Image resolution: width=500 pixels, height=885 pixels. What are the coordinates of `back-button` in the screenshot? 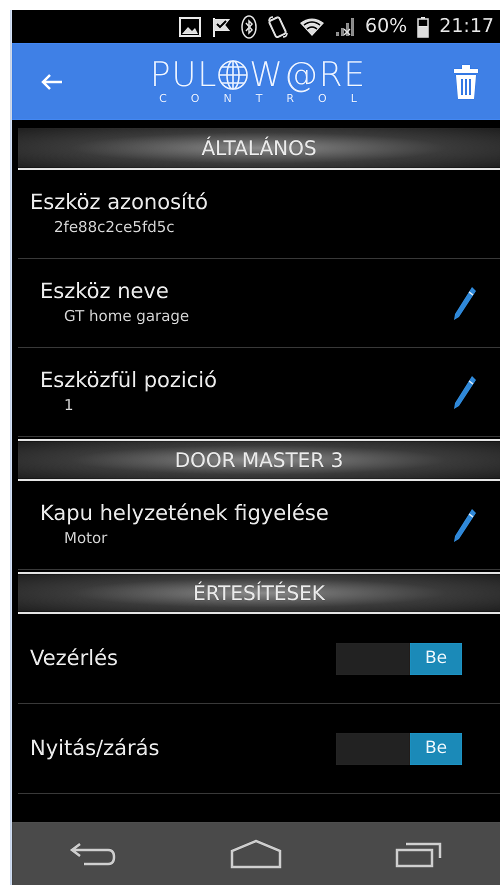 It's located at (52, 82).